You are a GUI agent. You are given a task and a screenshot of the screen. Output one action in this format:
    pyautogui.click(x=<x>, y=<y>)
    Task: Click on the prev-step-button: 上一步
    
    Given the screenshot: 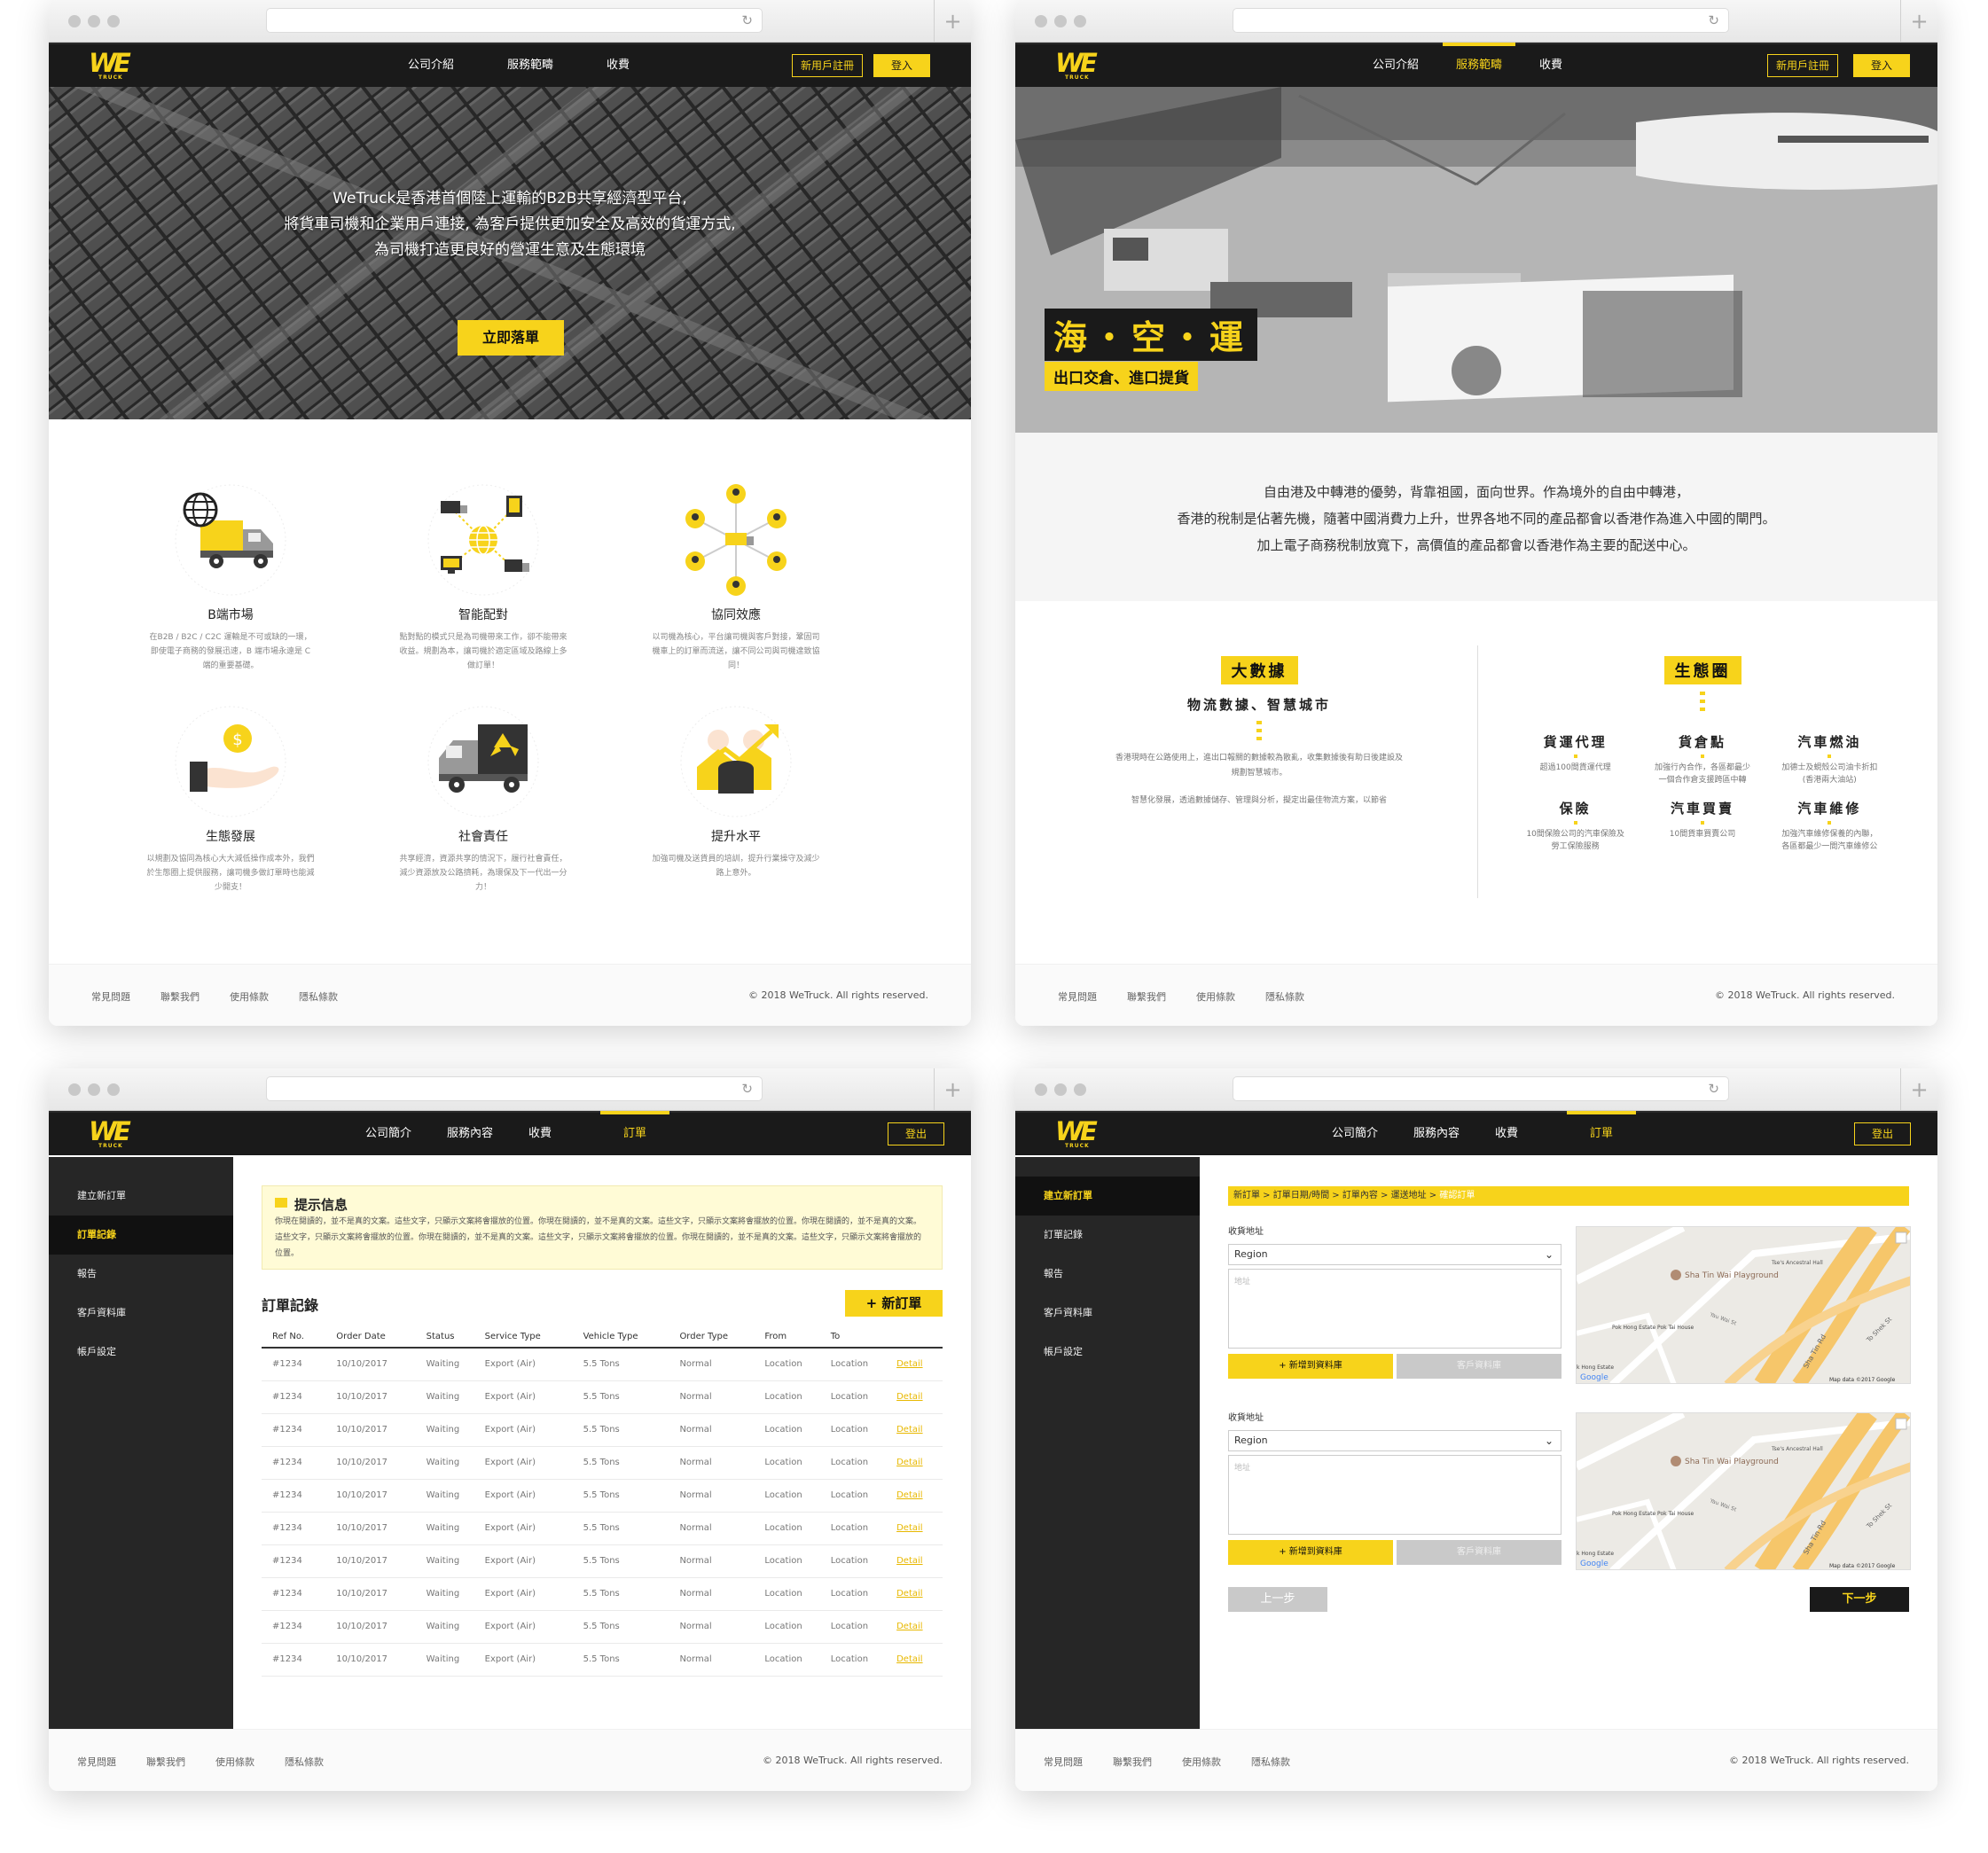 What is the action you would take?
    pyautogui.click(x=1277, y=1600)
    